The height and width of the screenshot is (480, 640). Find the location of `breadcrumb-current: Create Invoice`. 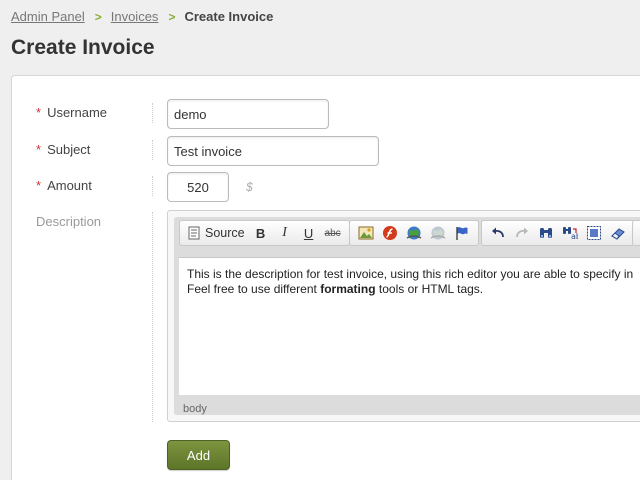

breadcrumb-current: Create Invoice is located at coordinates (229, 16).